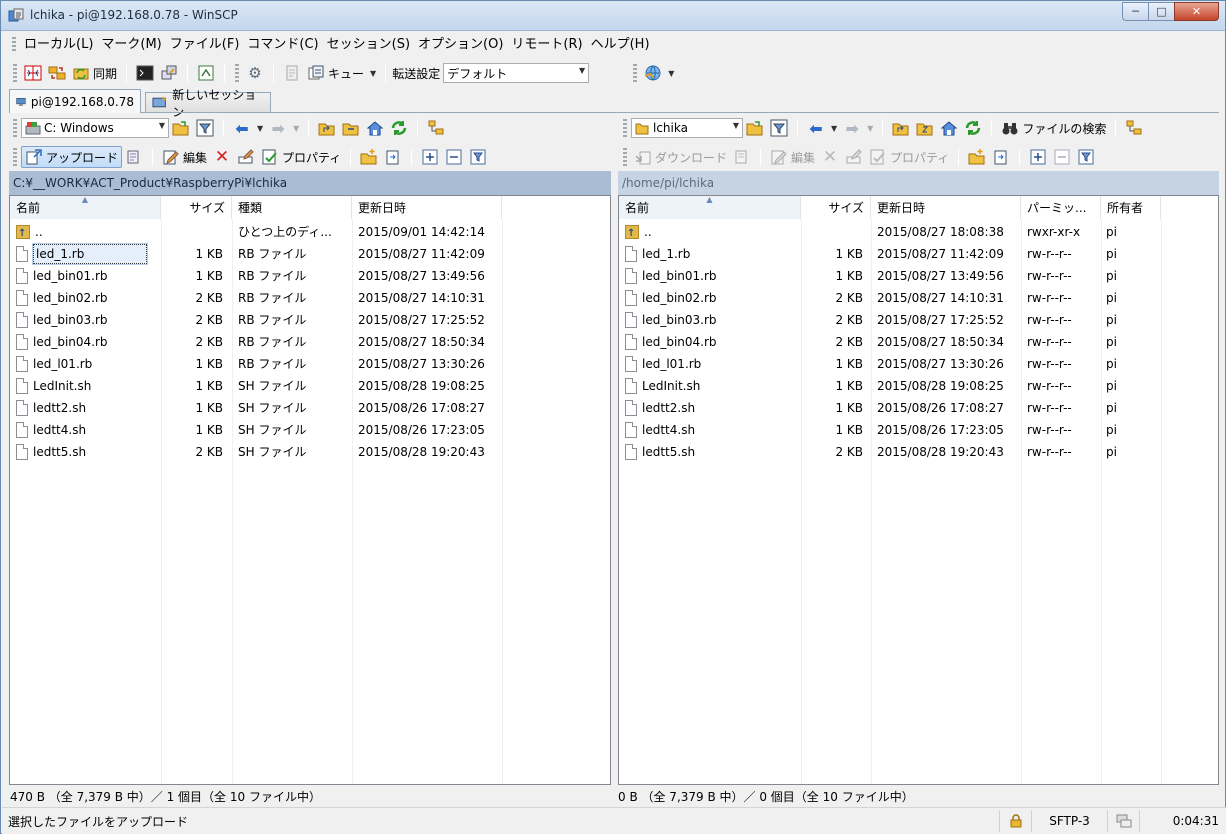  What do you see at coordinates (255, 73) in the screenshot?
I see `gear-icon: ⚙` at bounding box center [255, 73].